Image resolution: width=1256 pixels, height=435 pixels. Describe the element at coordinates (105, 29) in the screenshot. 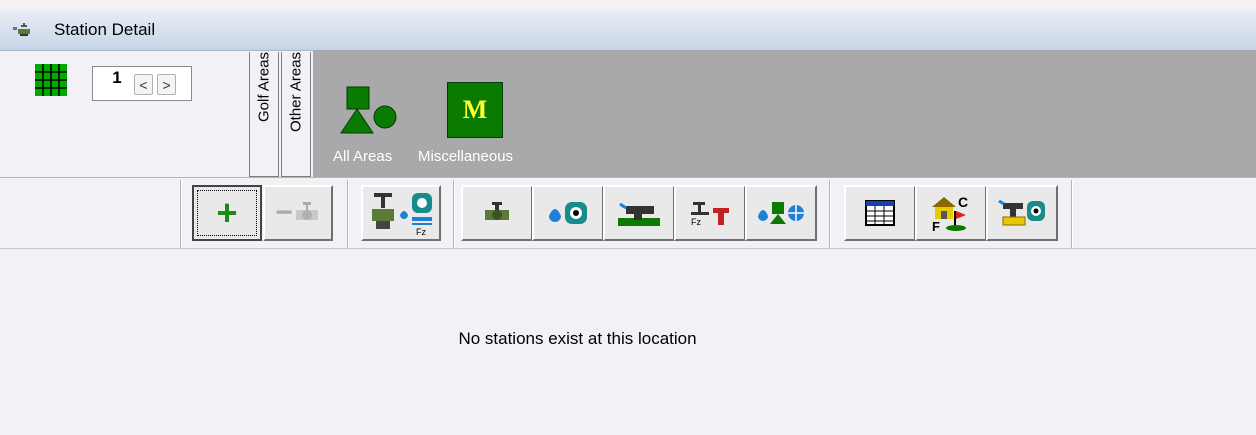

I see `window-title: Station Detail` at that location.